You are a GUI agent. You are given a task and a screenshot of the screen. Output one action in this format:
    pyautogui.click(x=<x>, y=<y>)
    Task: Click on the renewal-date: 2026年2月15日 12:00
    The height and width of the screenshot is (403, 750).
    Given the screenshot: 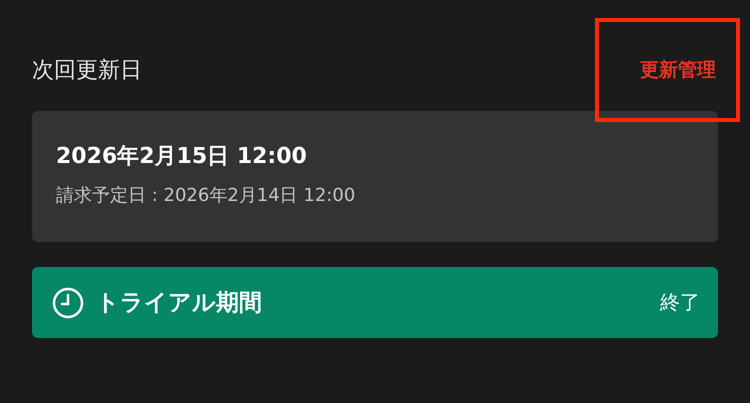 What is the action you would take?
    pyautogui.click(x=182, y=157)
    